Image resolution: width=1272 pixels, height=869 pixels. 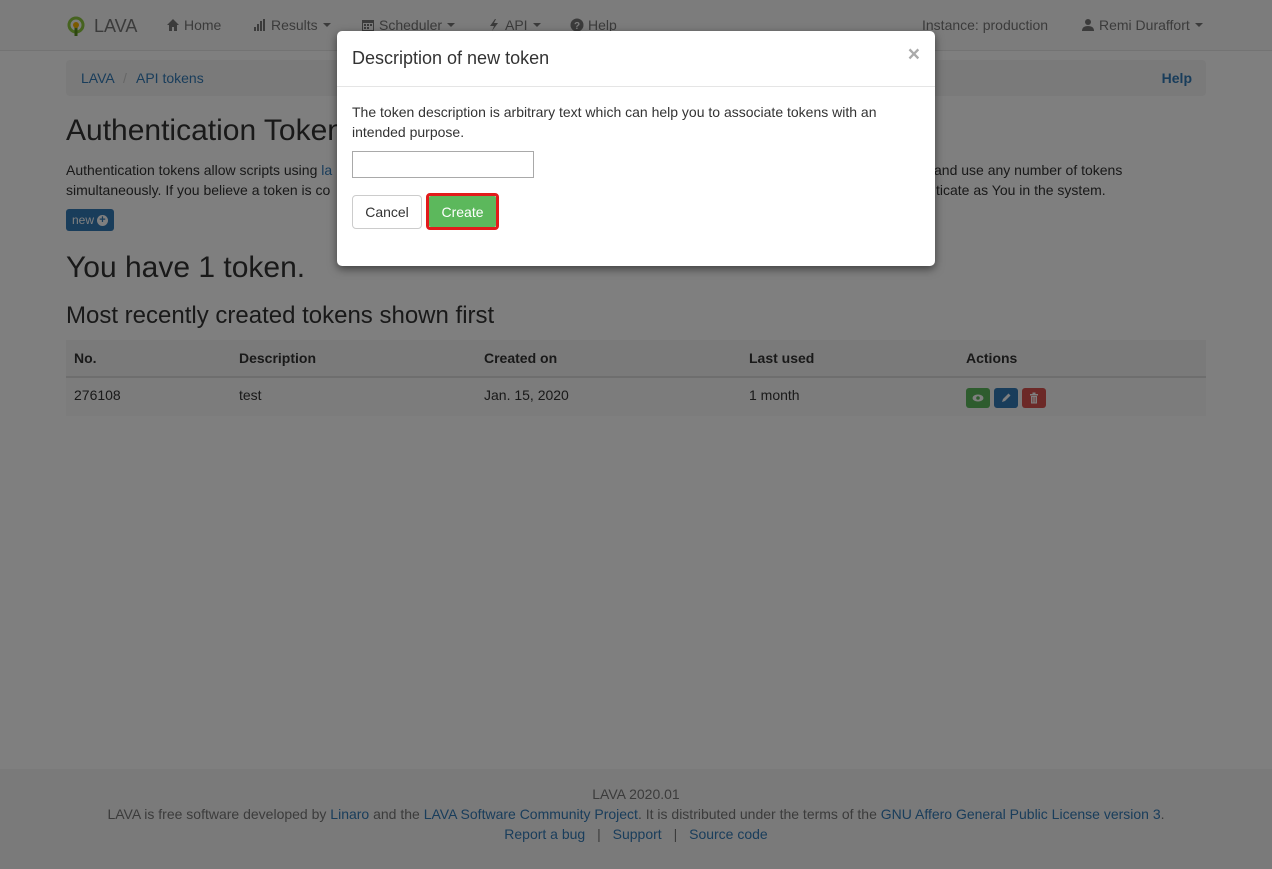 I want to click on modal-header: Description of new token ×, so click(x=636, y=59).